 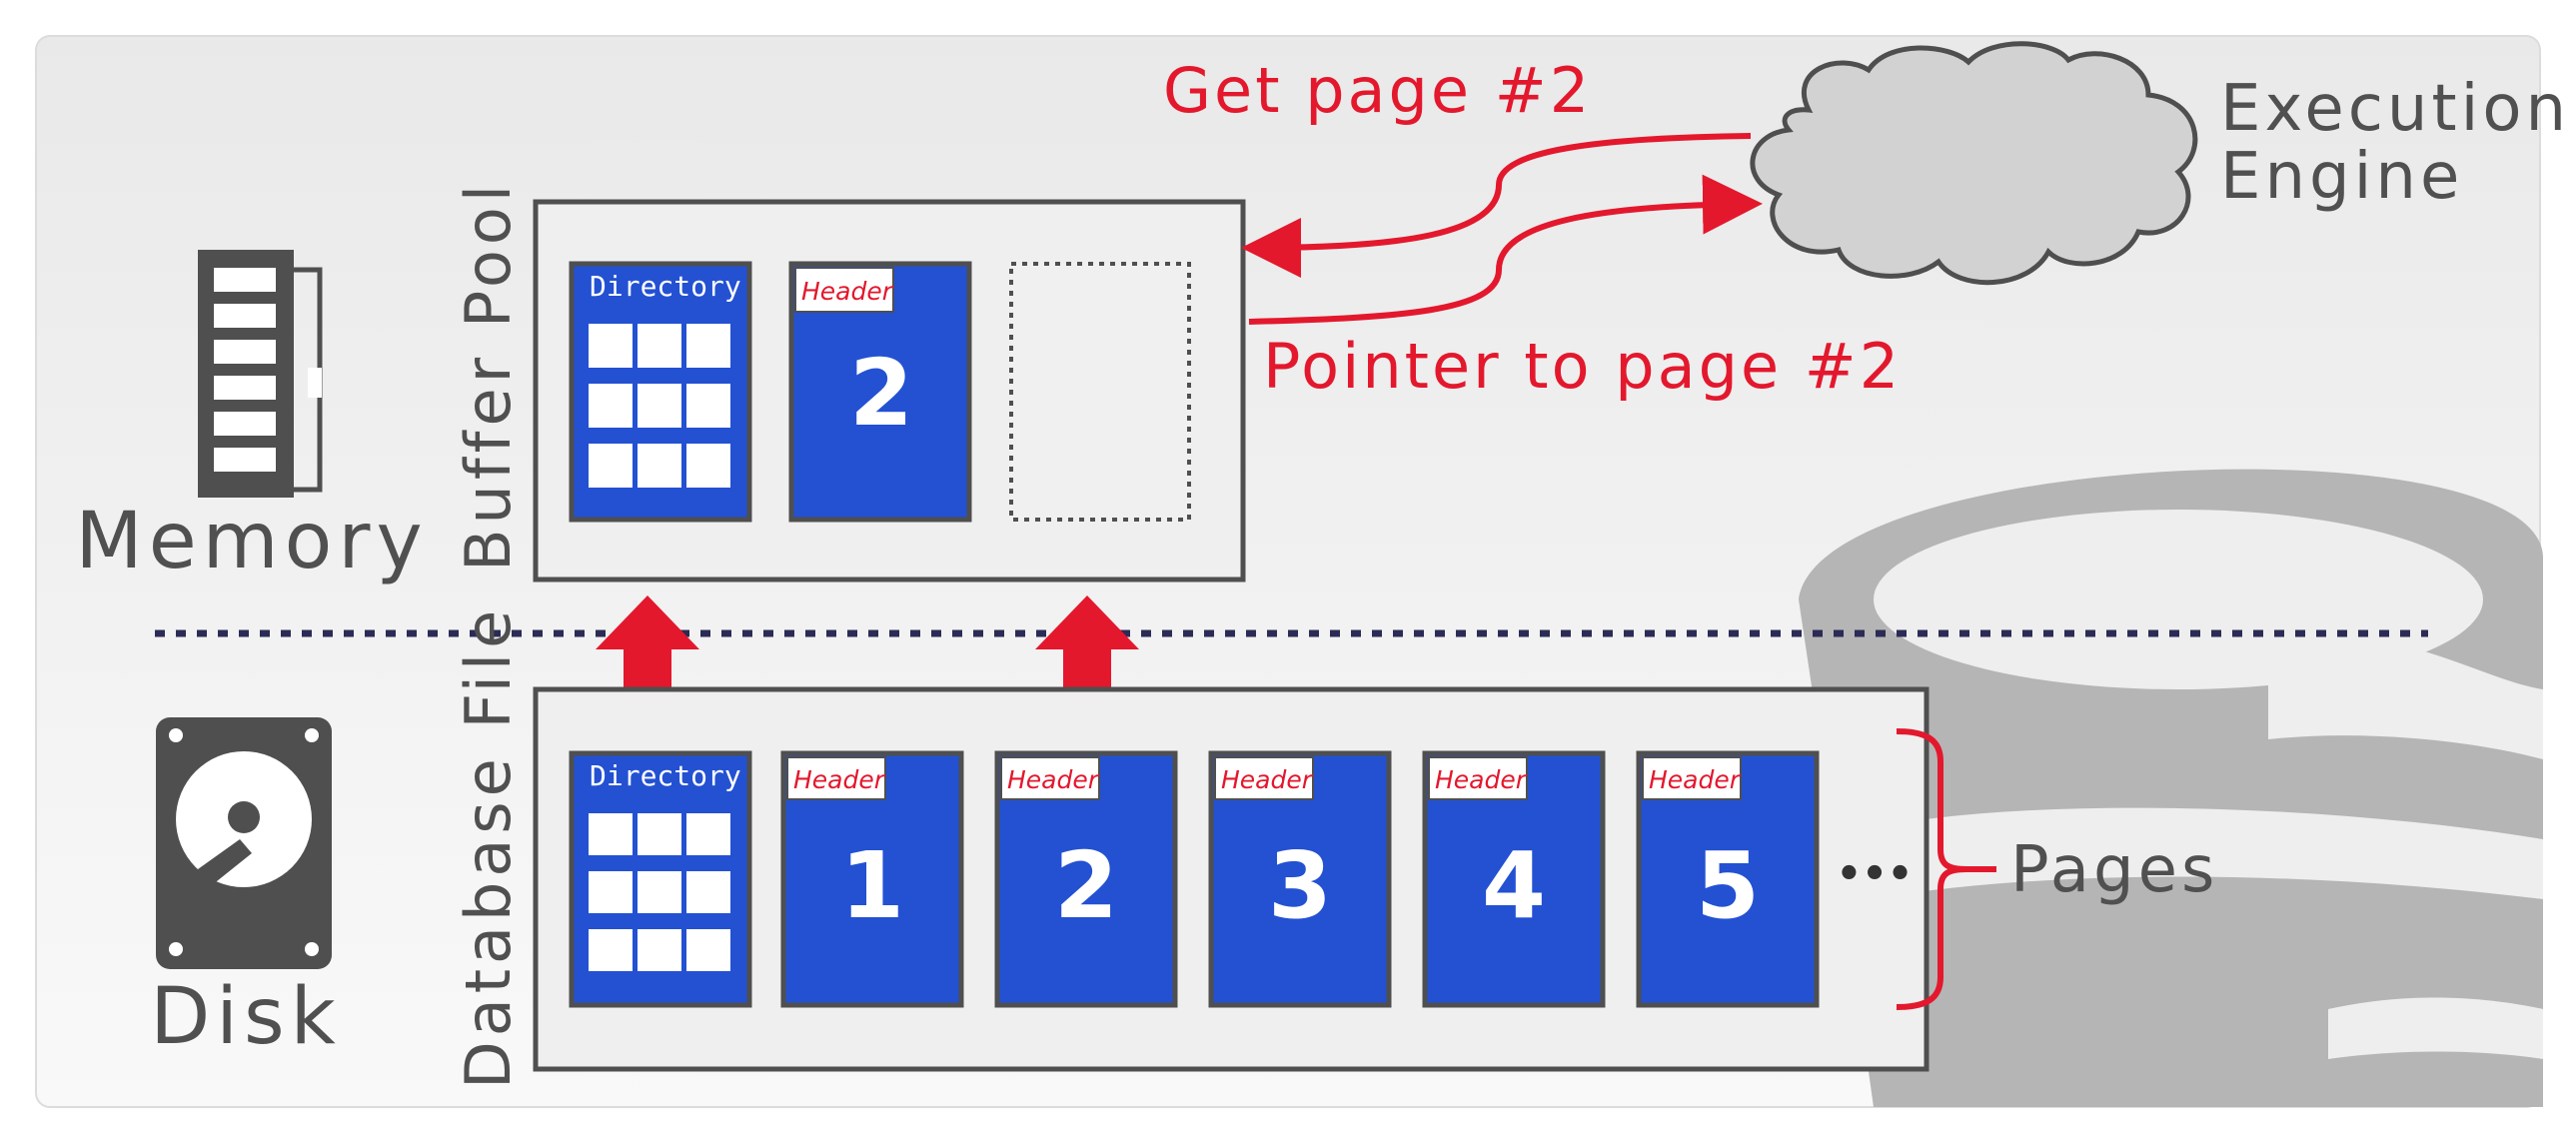 What do you see at coordinates (1582, 366) in the screenshot?
I see `pointer-label: Pointer to page #2` at bounding box center [1582, 366].